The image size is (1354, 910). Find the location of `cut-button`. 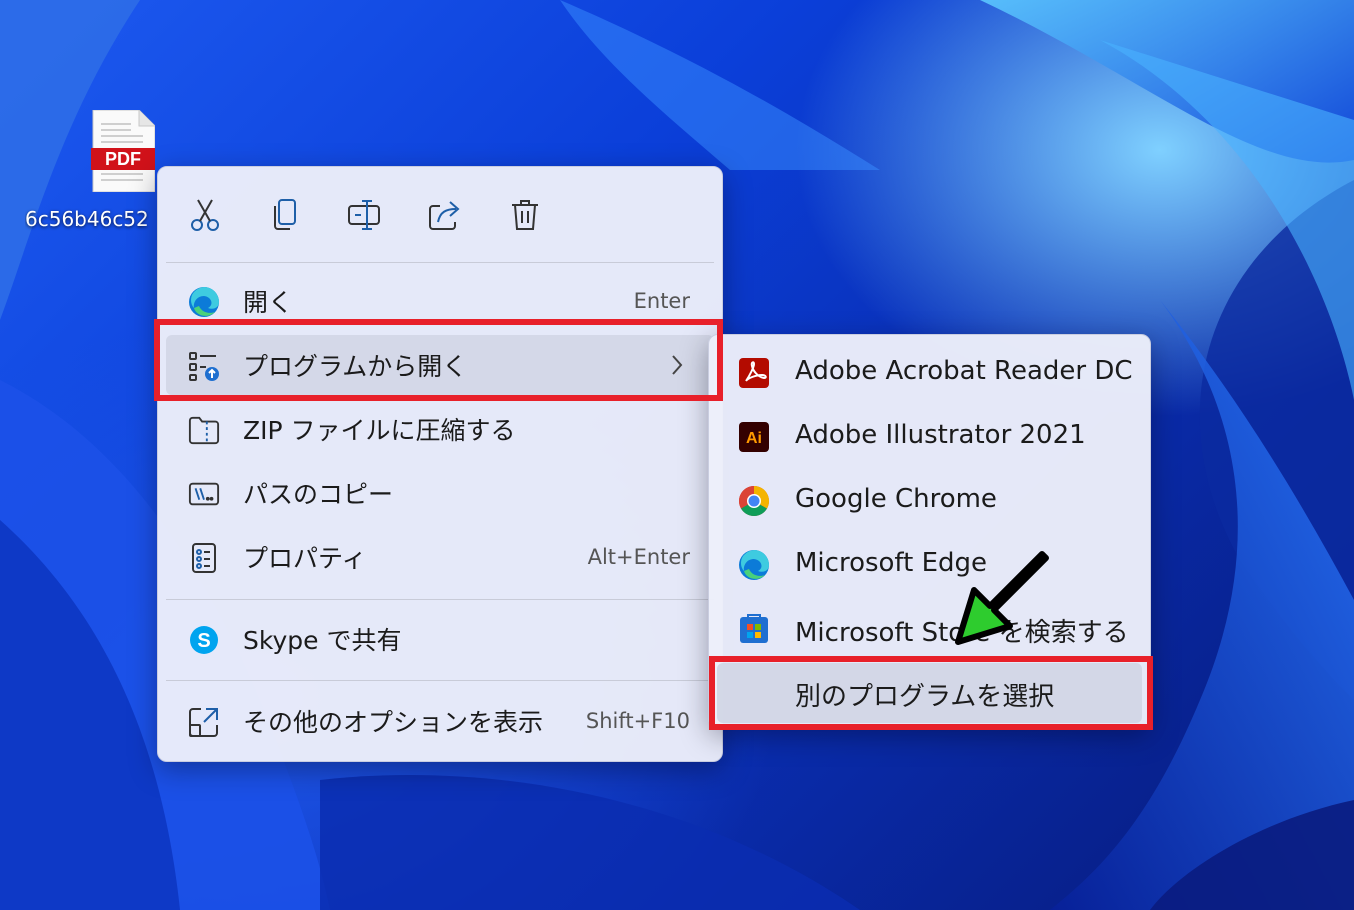

cut-button is located at coordinates (205, 215).